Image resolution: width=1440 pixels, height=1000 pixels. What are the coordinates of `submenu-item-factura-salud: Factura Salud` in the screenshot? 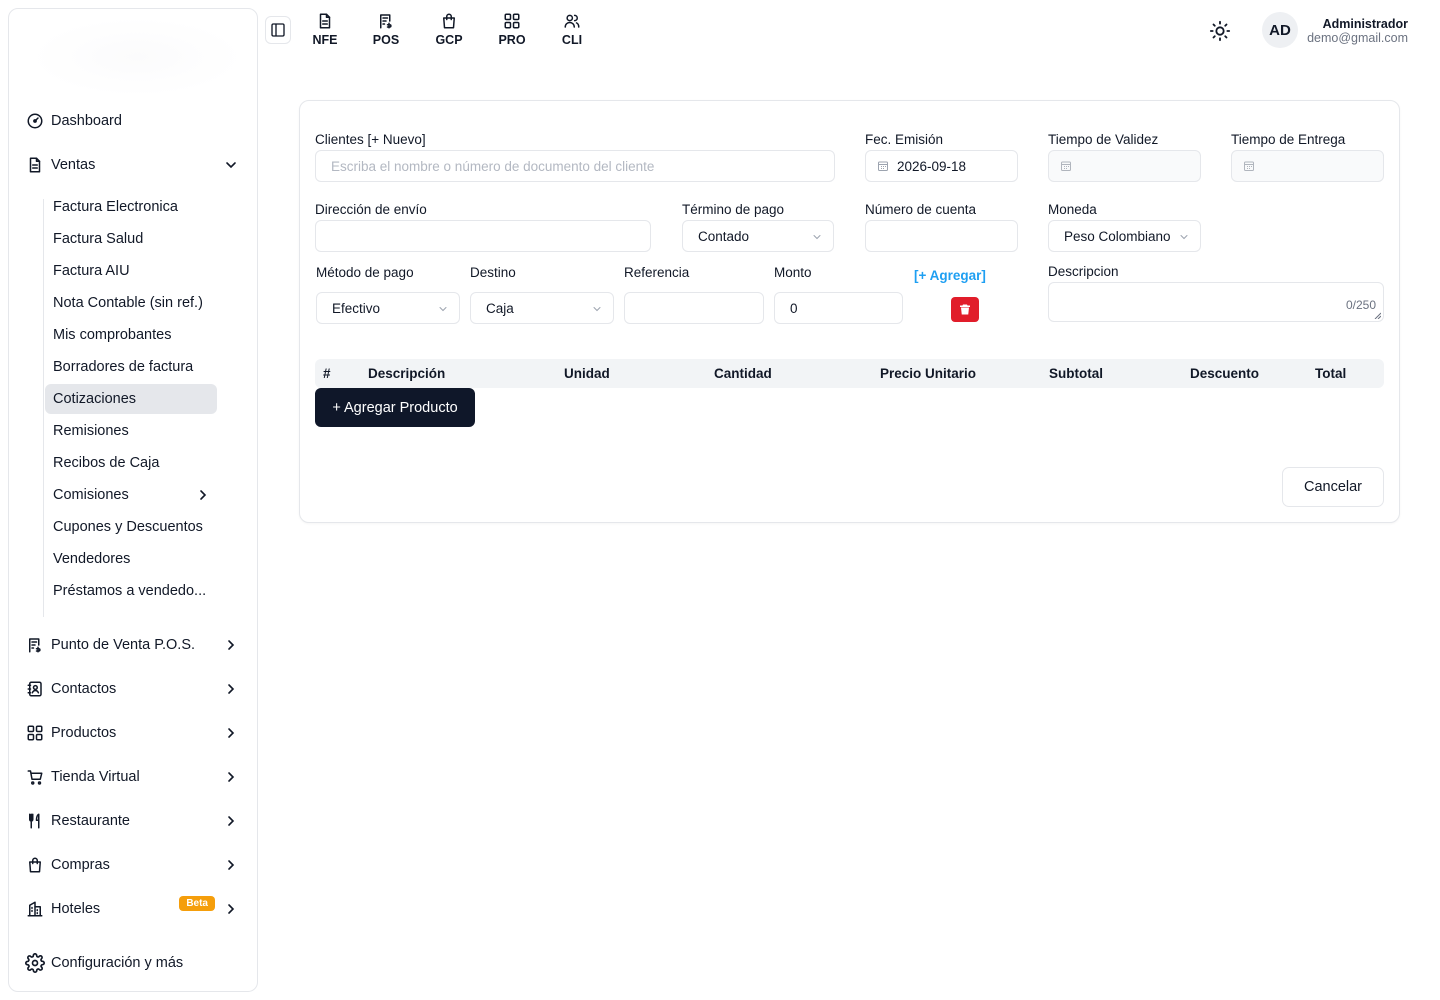 It's located at (131, 239).